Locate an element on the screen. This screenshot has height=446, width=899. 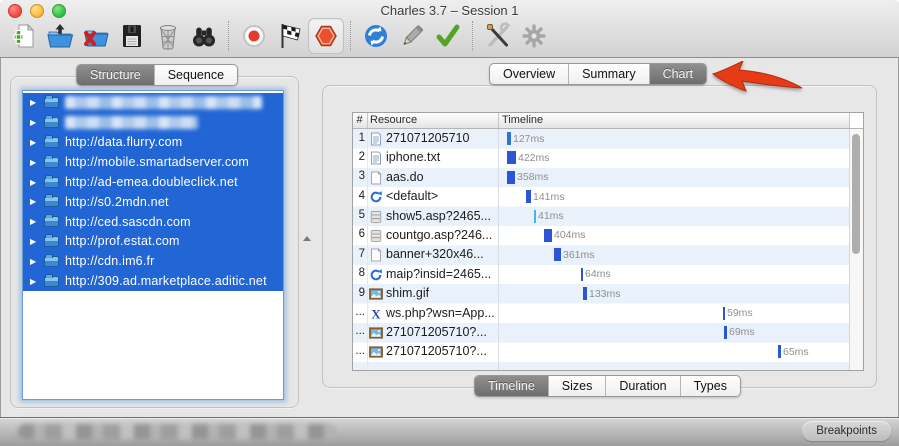
tree-item: ▶ http://cdn.im6.fr is located at coordinates (153, 261).